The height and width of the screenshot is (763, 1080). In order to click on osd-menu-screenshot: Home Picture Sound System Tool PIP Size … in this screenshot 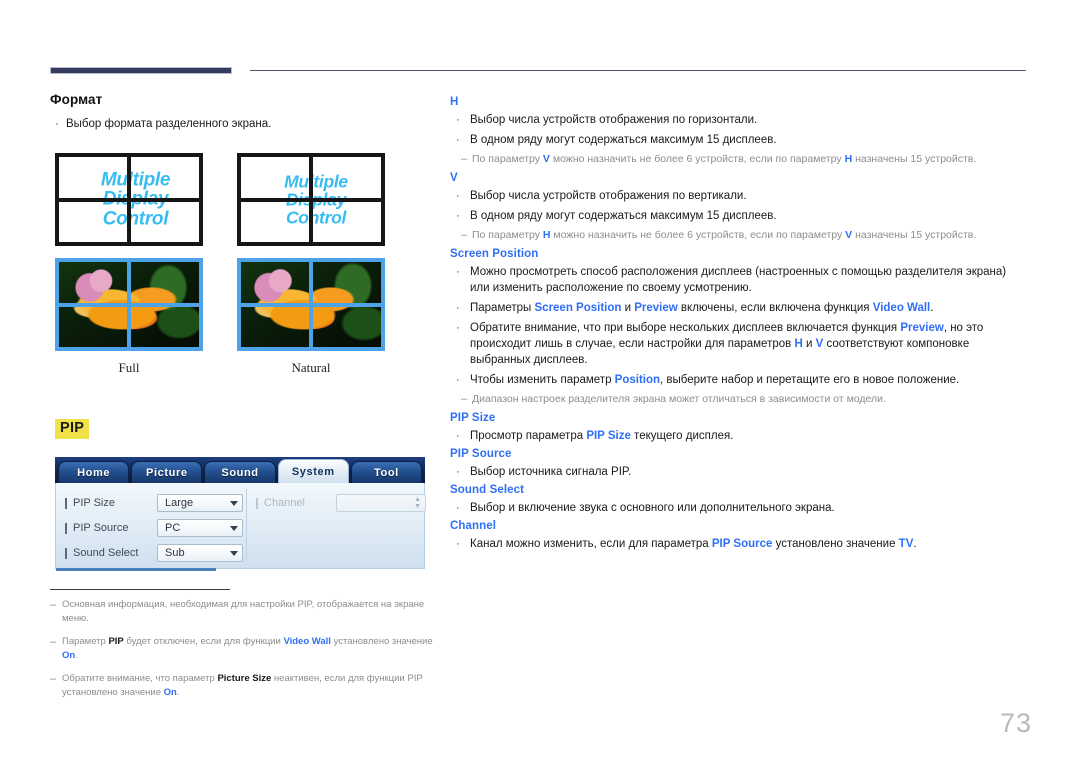, I will do `click(240, 514)`.